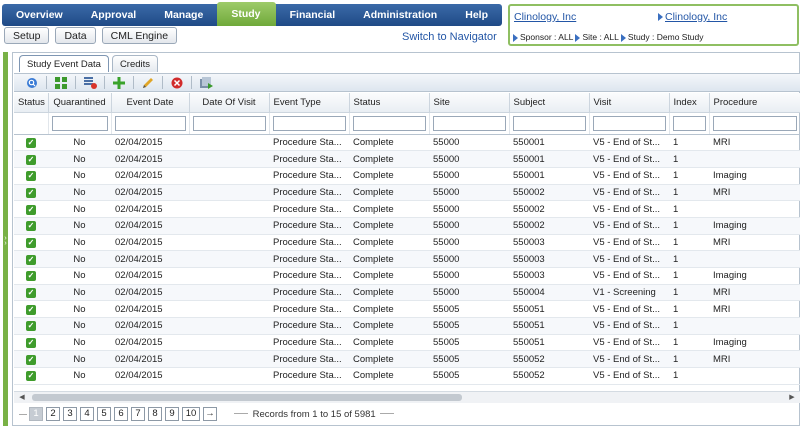 This screenshot has height=428, width=802. Describe the element at coordinates (172, 414) in the screenshot. I see `page-button-9: 9` at that location.